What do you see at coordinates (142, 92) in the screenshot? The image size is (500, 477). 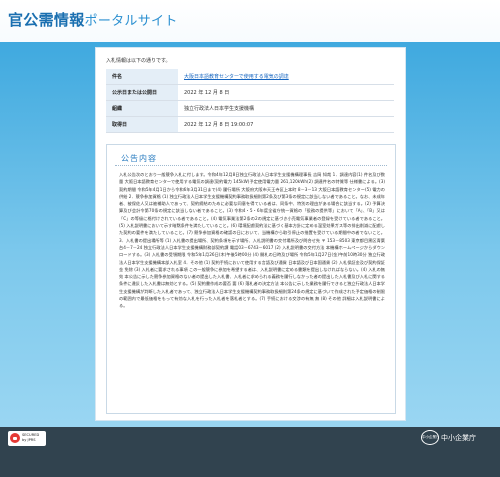 I see `info-key: 公示日または公開日` at bounding box center [142, 92].